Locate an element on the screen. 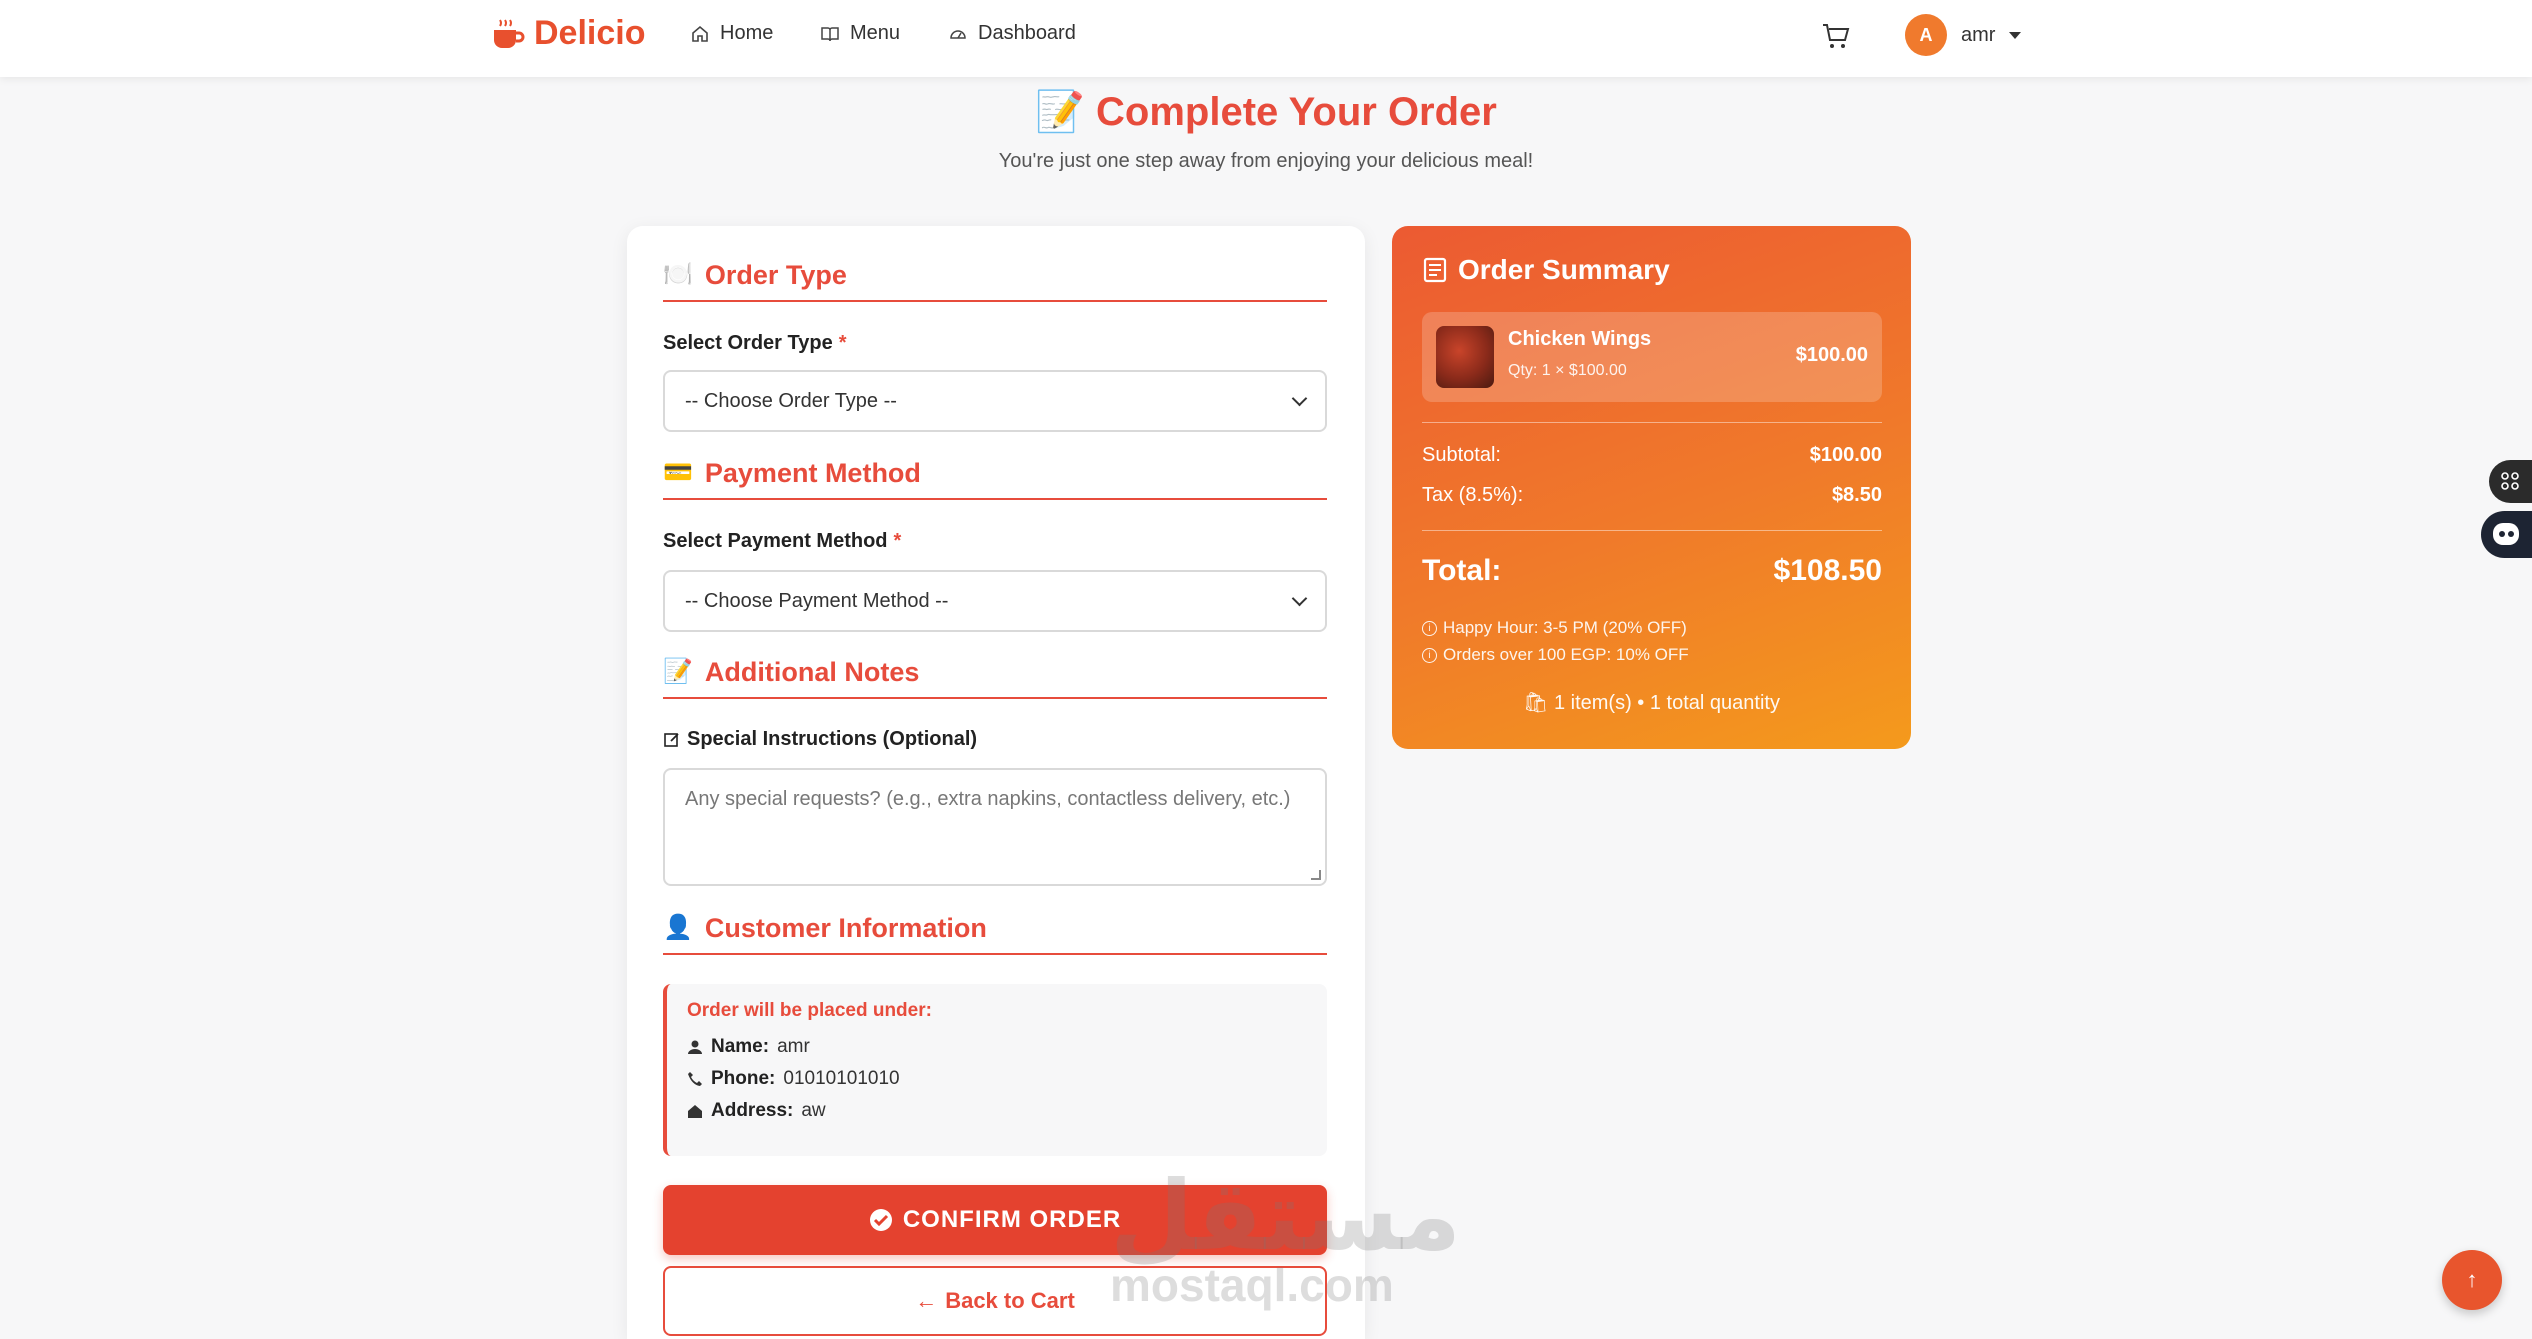 The height and width of the screenshot is (1339, 2532). customer-phone-row: Phone: 01010101010 is located at coordinates (997, 1079).